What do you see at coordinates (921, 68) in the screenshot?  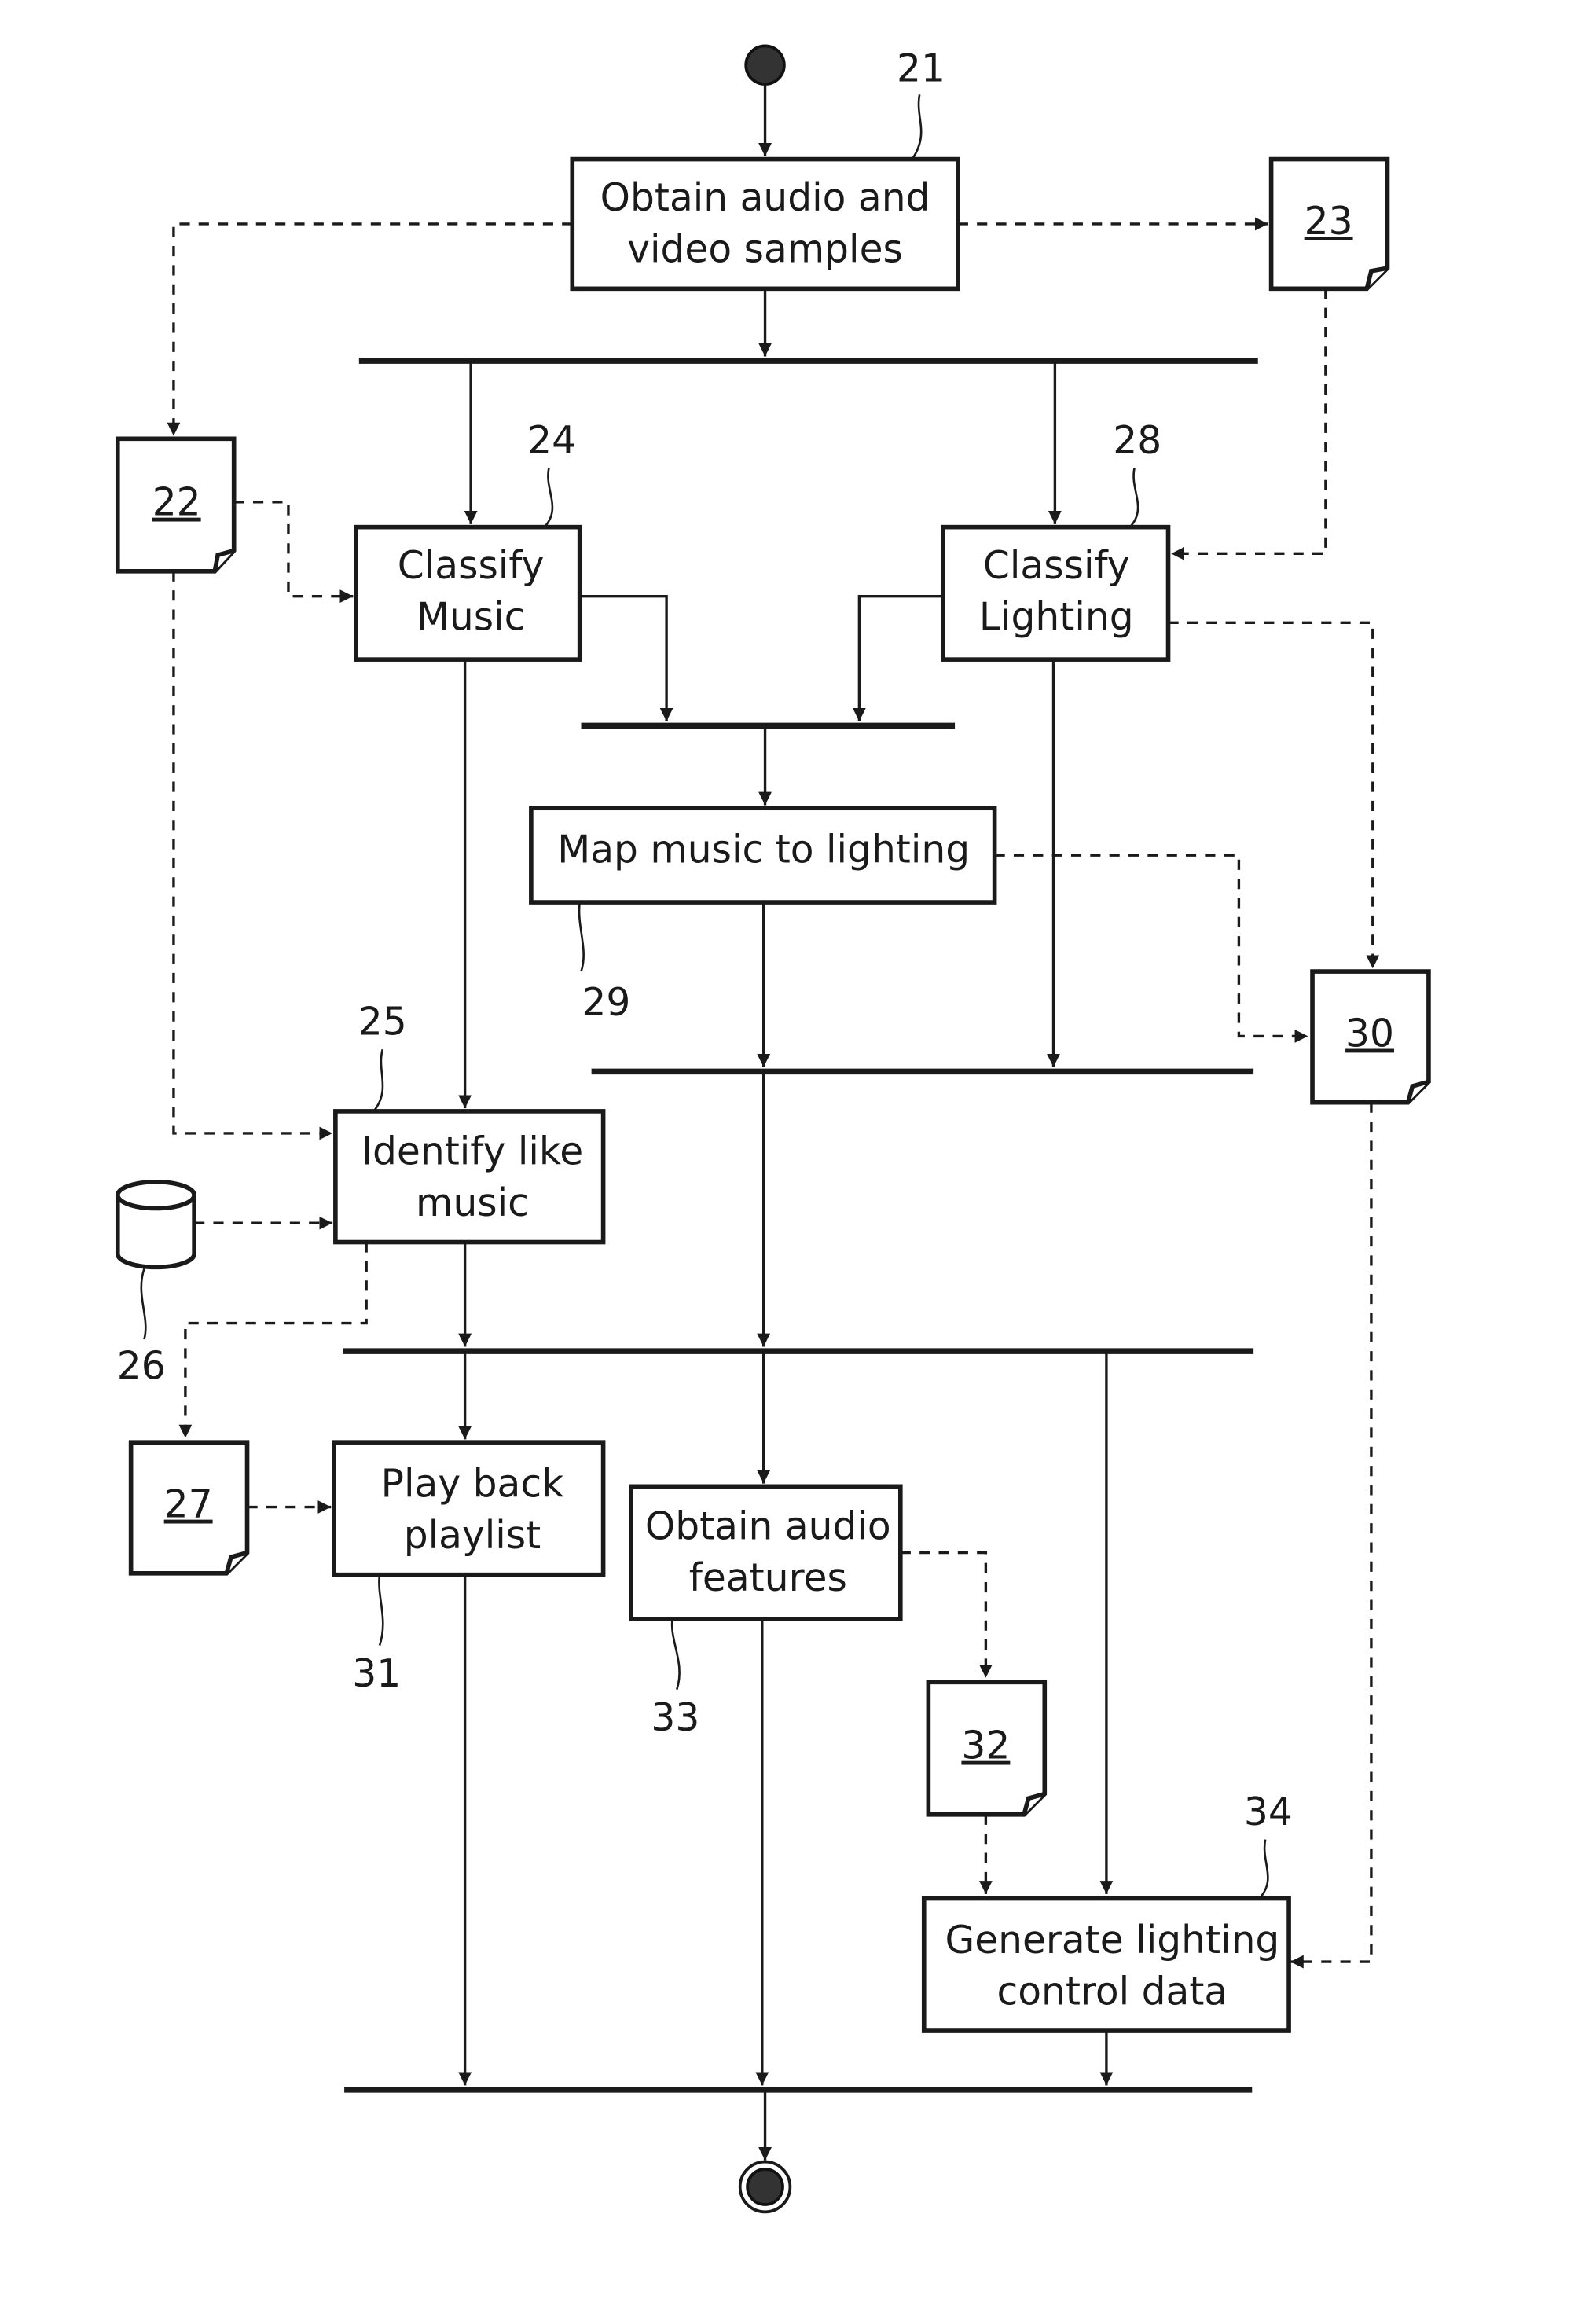 I see `ref-21: 21` at bounding box center [921, 68].